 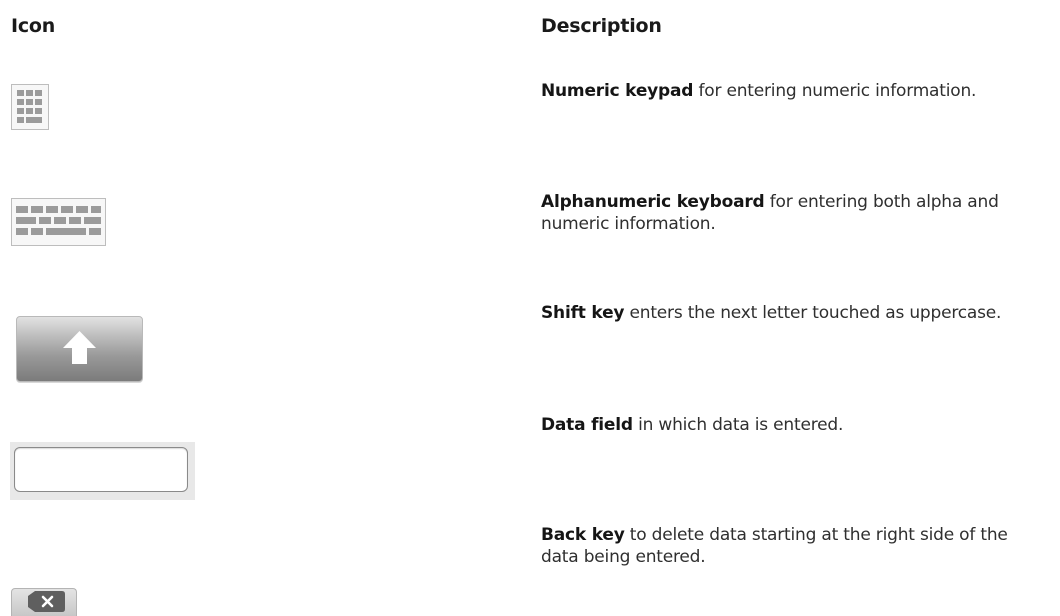 I want to click on numeric-keypad-term: Numeric keypad, so click(x=617, y=91).